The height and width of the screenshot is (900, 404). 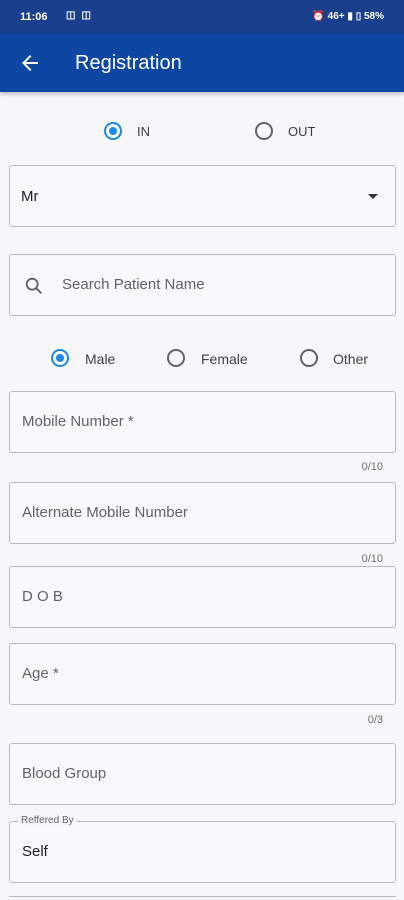 I want to click on alternate-mobile-counter: 0/10, so click(x=372, y=559).